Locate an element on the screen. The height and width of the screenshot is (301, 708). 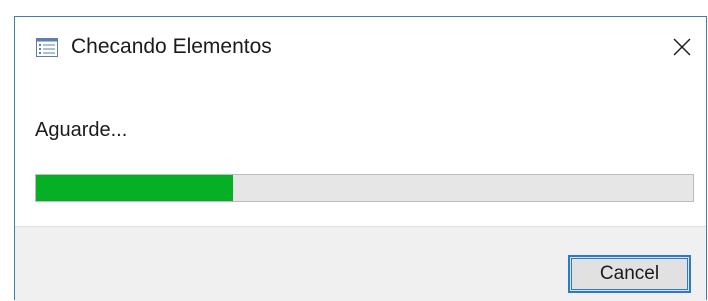
progress-fill is located at coordinates (135, 188).